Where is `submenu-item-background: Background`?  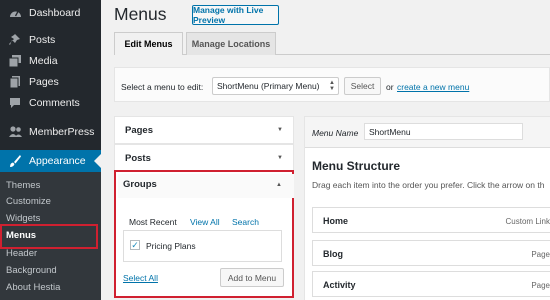 submenu-item-background: Background is located at coordinates (50, 270).